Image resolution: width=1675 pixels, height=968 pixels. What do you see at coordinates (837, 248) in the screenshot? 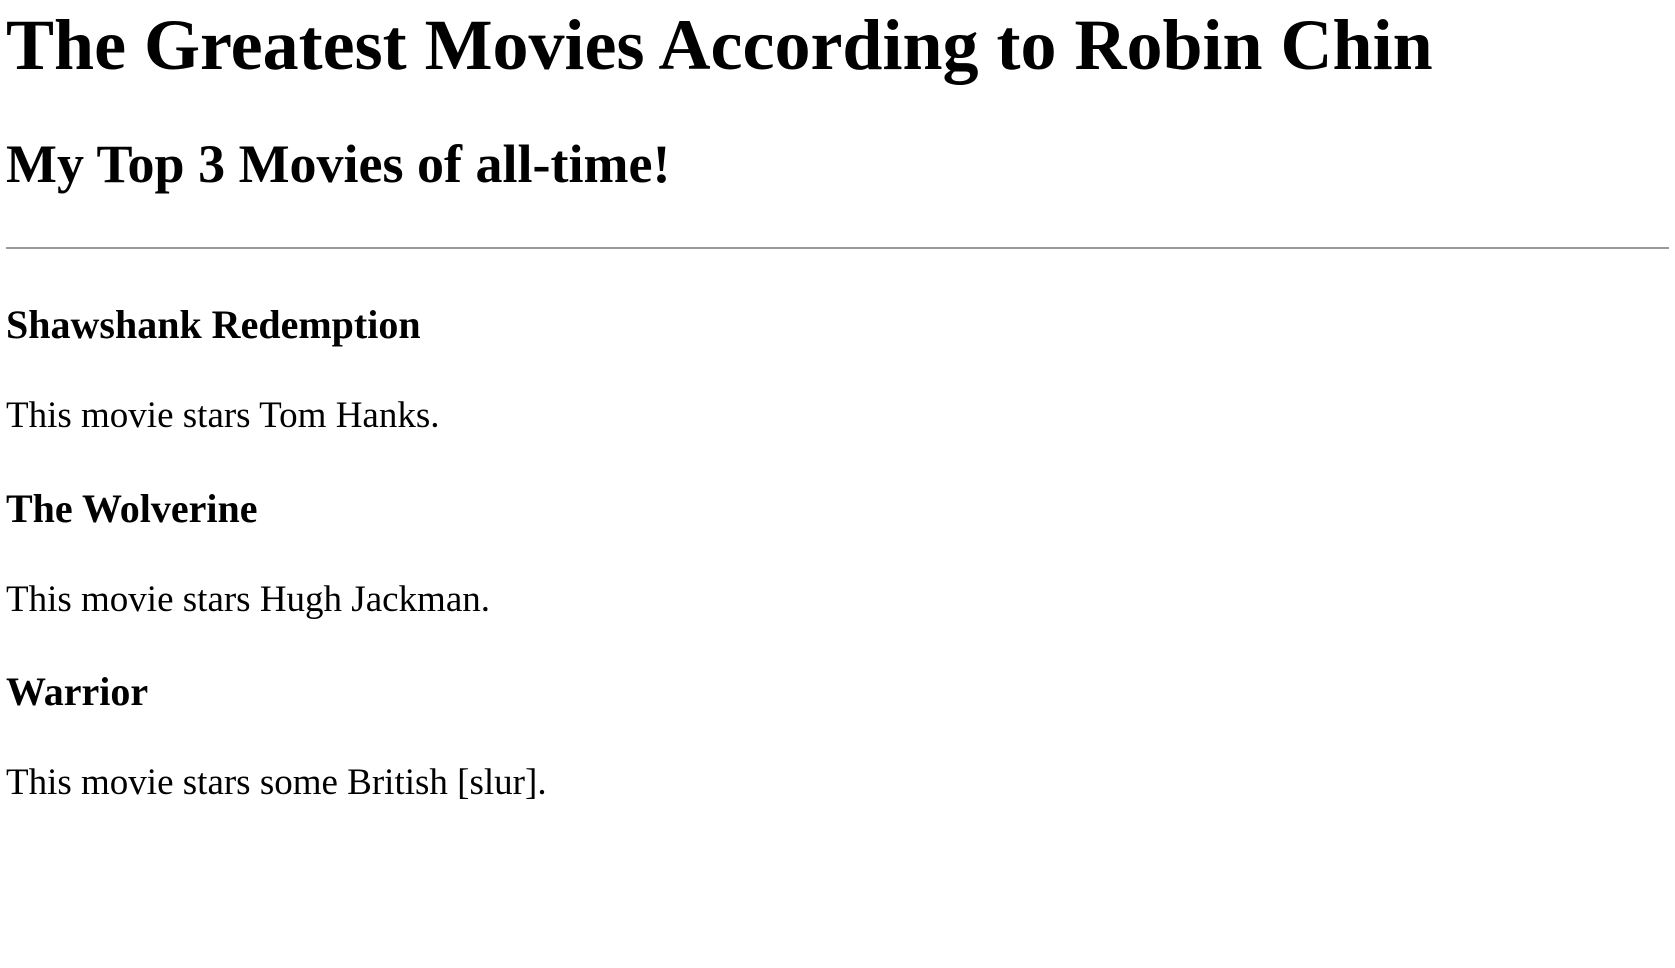
I see `section-divider` at bounding box center [837, 248].